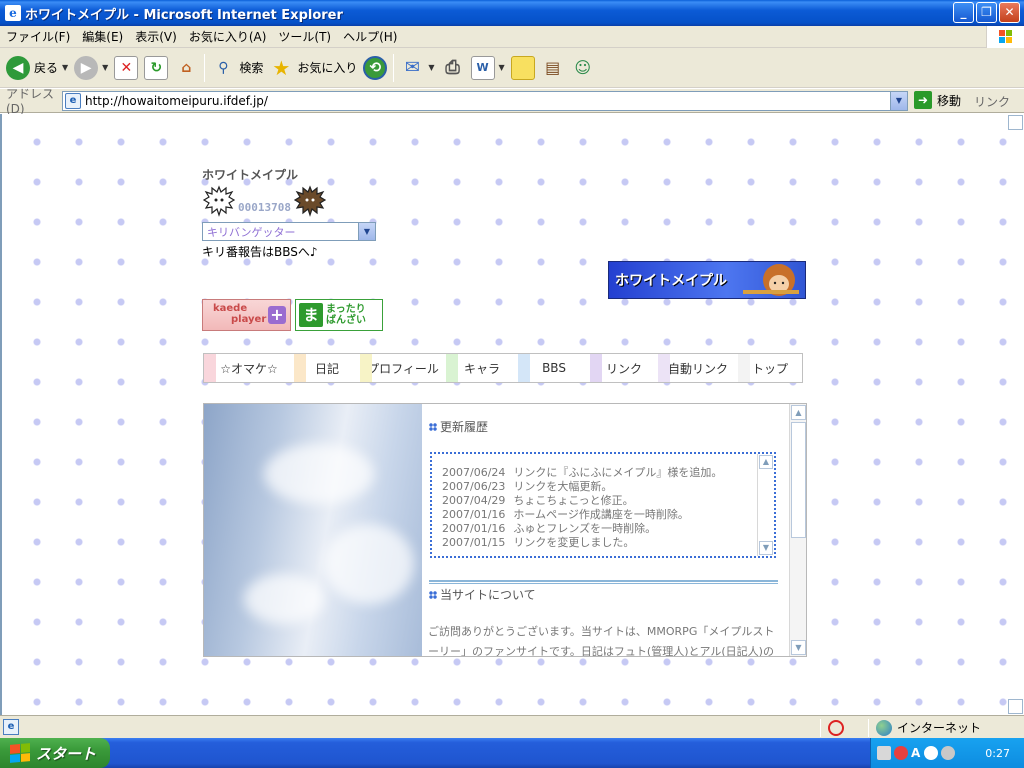 The height and width of the screenshot is (768, 1024). Describe the element at coordinates (453, 68) in the screenshot. I see `print-button: ⎙` at that location.